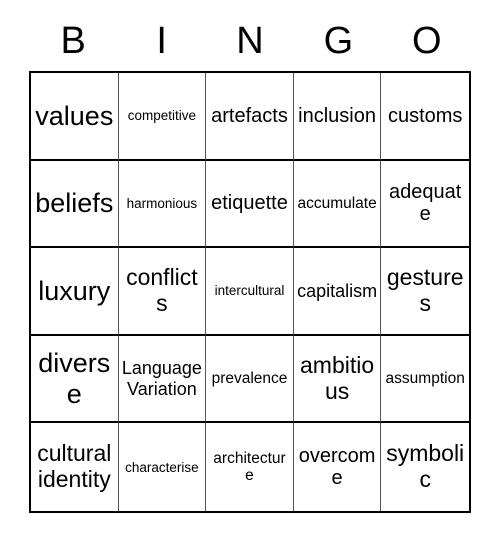 The width and height of the screenshot is (500, 544). Describe the element at coordinates (427, 41) in the screenshot. I see `bingo-header-letter-o: O` at that location.